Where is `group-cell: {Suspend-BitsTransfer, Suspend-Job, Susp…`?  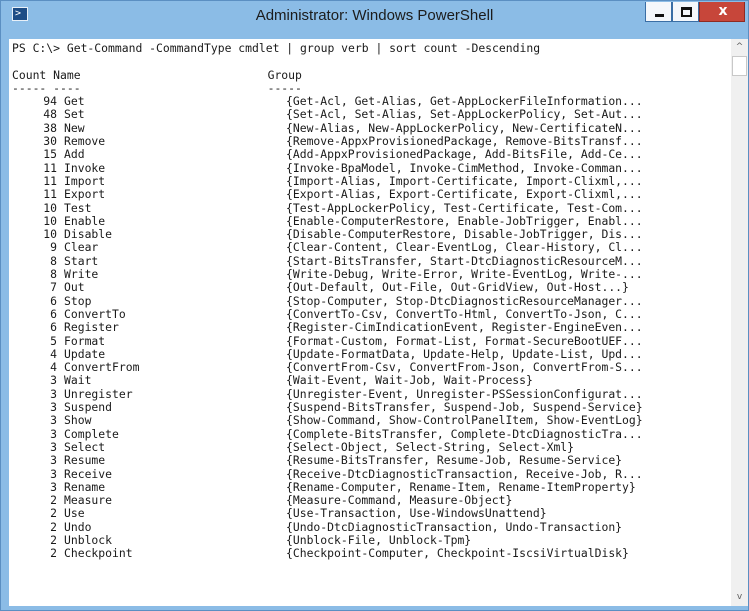
group-cell: {Suspend-BitsTransfer, Suspend-Job, Susp… is located at coordinates (464, 407).